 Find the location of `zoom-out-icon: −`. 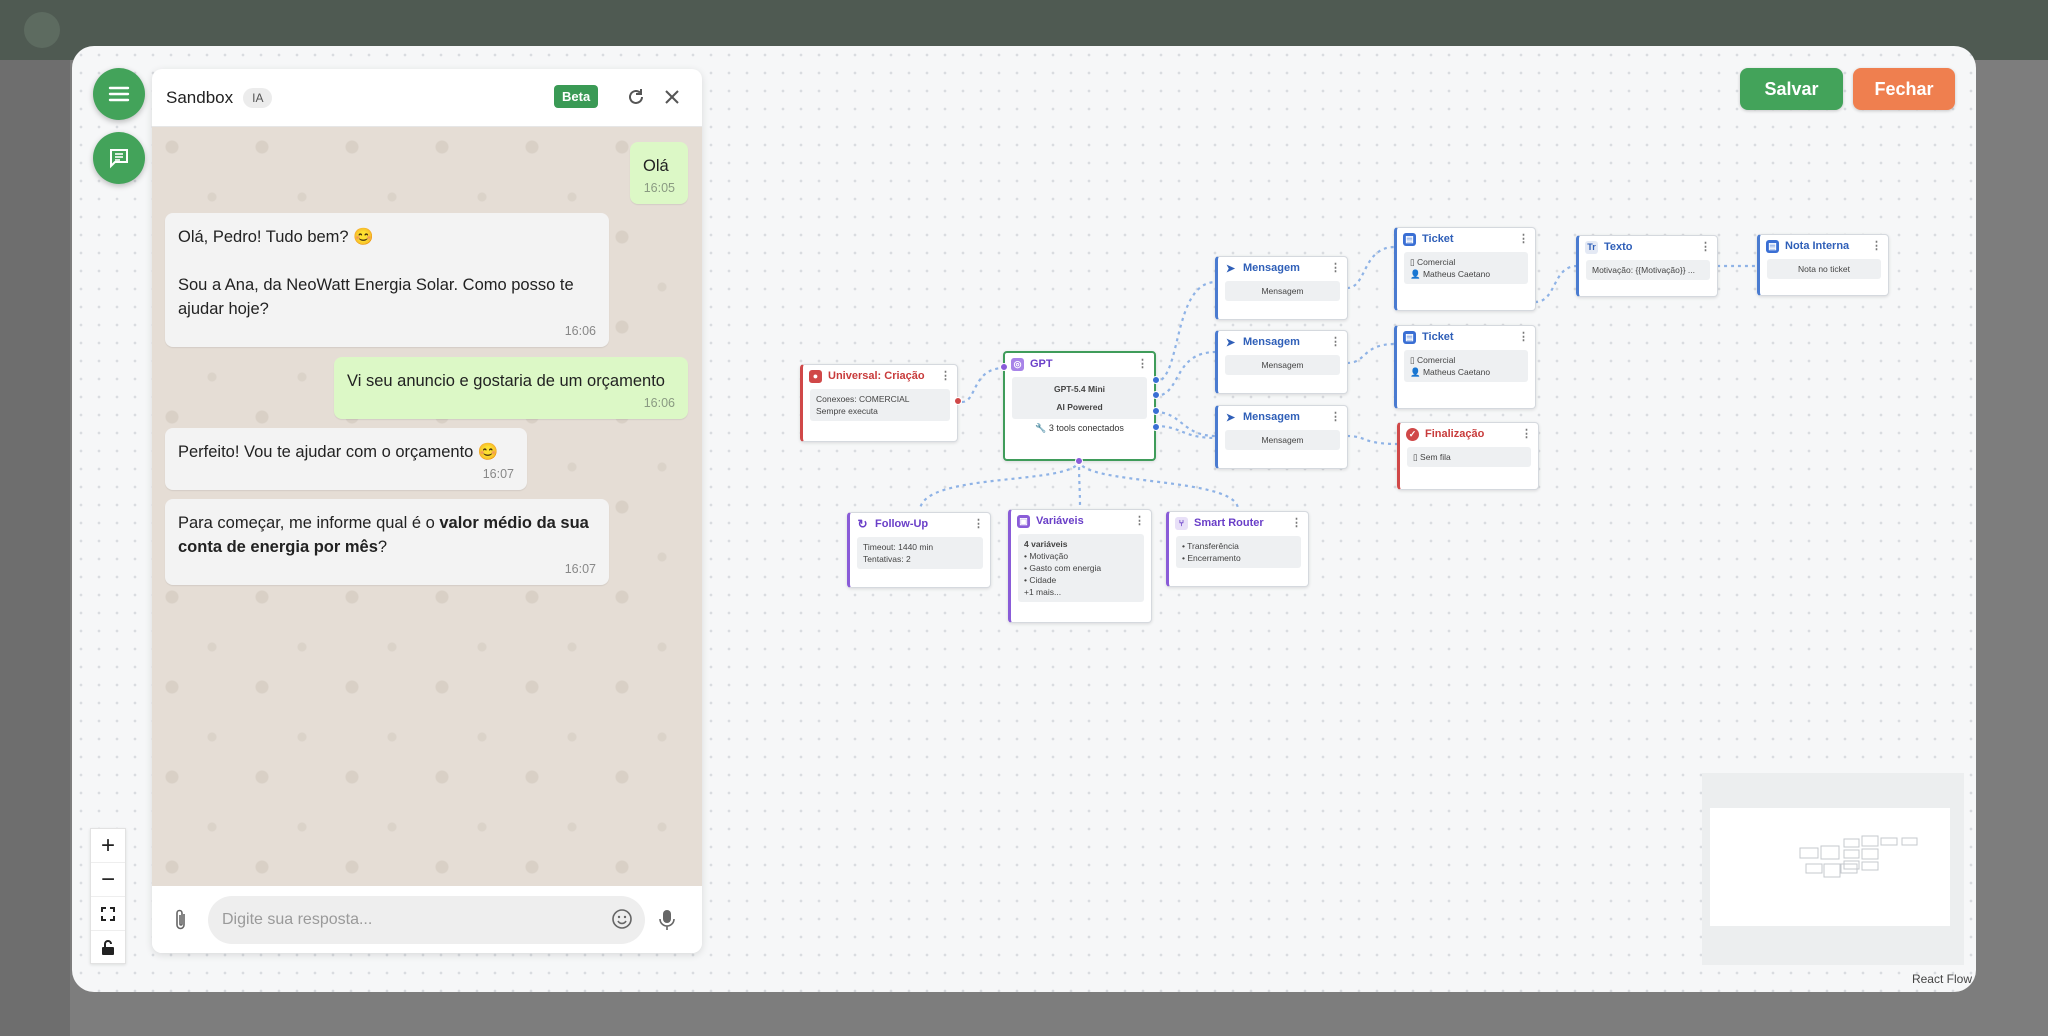

zoom-out-icon: − is located at coordinates (107, 879).